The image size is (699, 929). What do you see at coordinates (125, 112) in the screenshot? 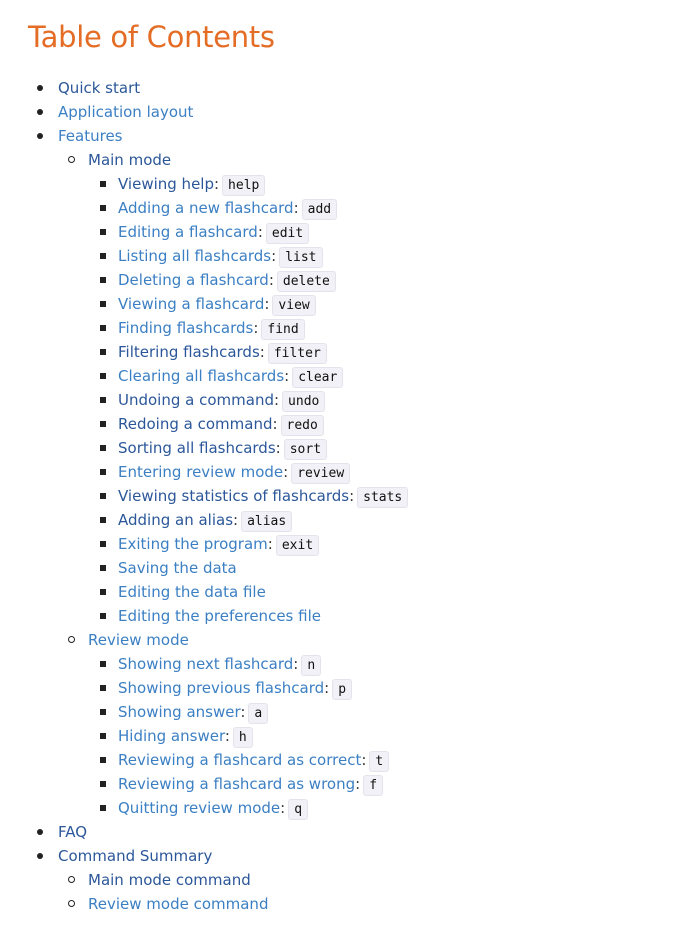
I see `link-application-layout: Application layout` at bounding box center [125, 112].